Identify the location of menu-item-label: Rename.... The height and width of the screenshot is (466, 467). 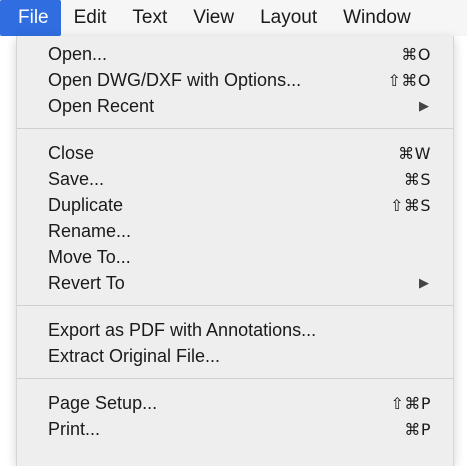
(90, 230).